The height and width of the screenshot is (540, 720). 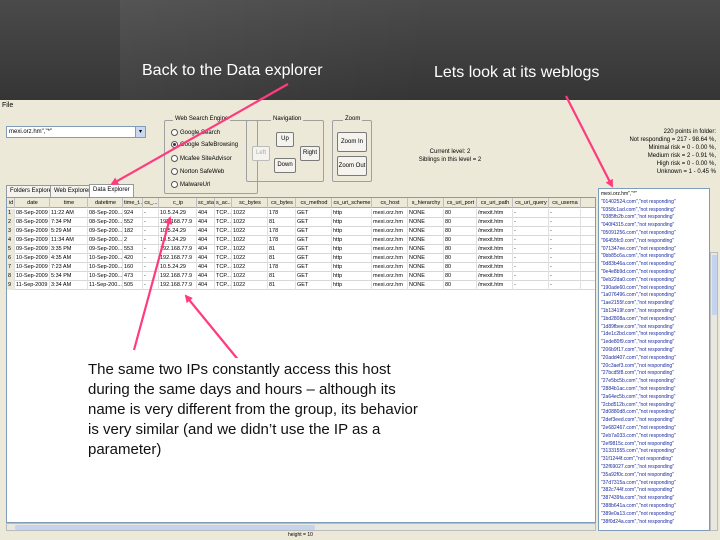 I want to click on arrow-to-weblogs, so click(x=589, y=141).